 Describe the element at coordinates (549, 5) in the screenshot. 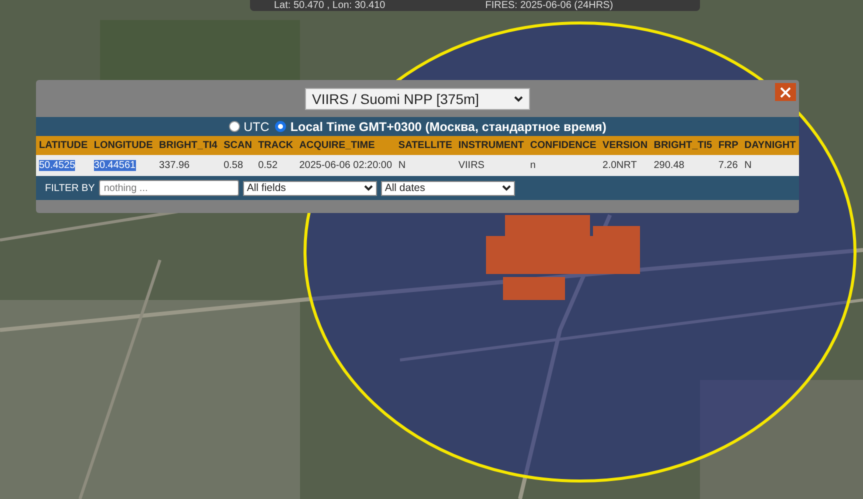

I see `fires-date-text: FIRES: 2025-06-06 (24HRS)` at that location.